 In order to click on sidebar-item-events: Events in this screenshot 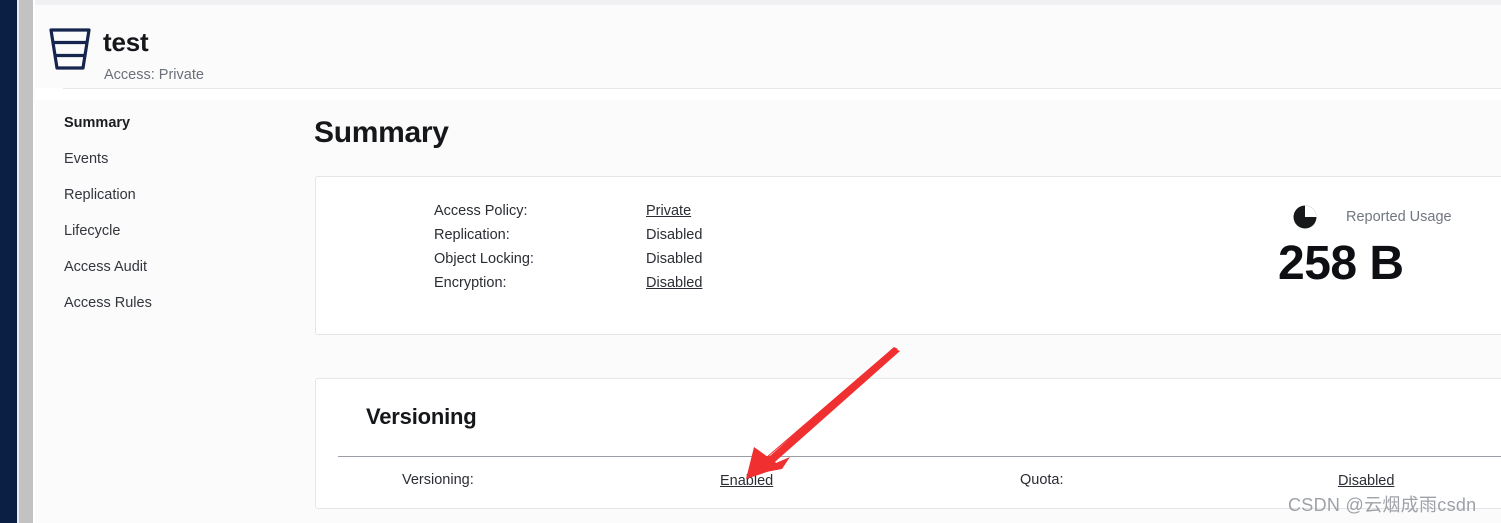, I will do `click(86, 159)`.